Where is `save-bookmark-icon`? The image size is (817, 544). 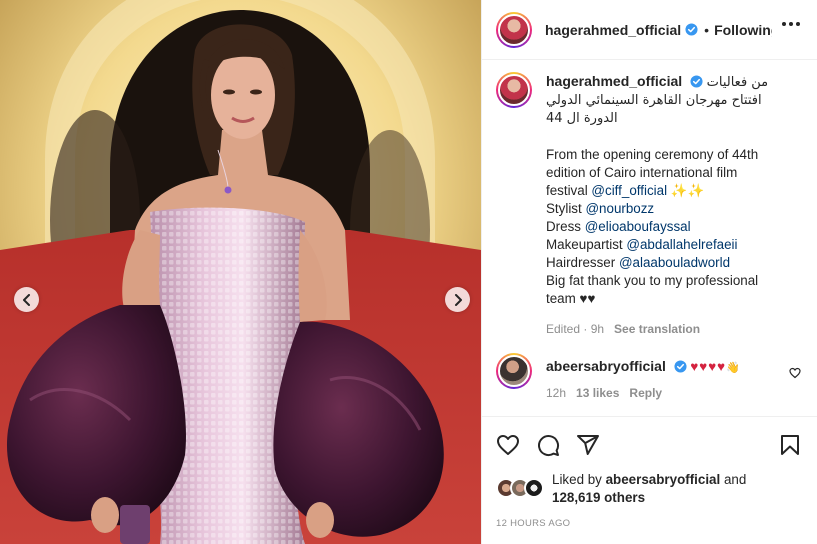
save-bookmark-icon is located at coordinates (790, 445).